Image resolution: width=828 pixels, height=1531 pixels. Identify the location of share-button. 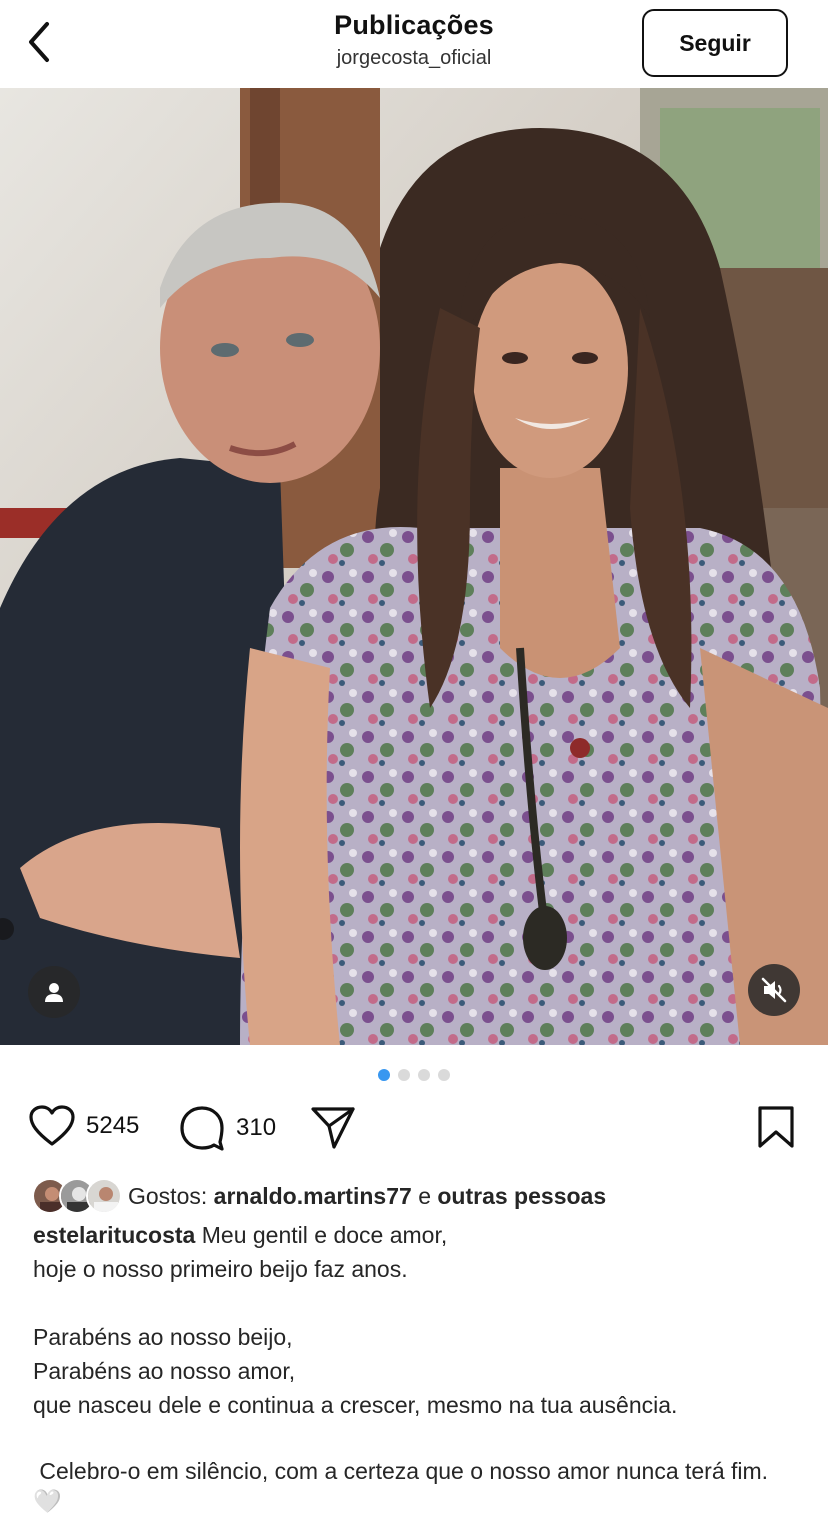
(333, 1127).